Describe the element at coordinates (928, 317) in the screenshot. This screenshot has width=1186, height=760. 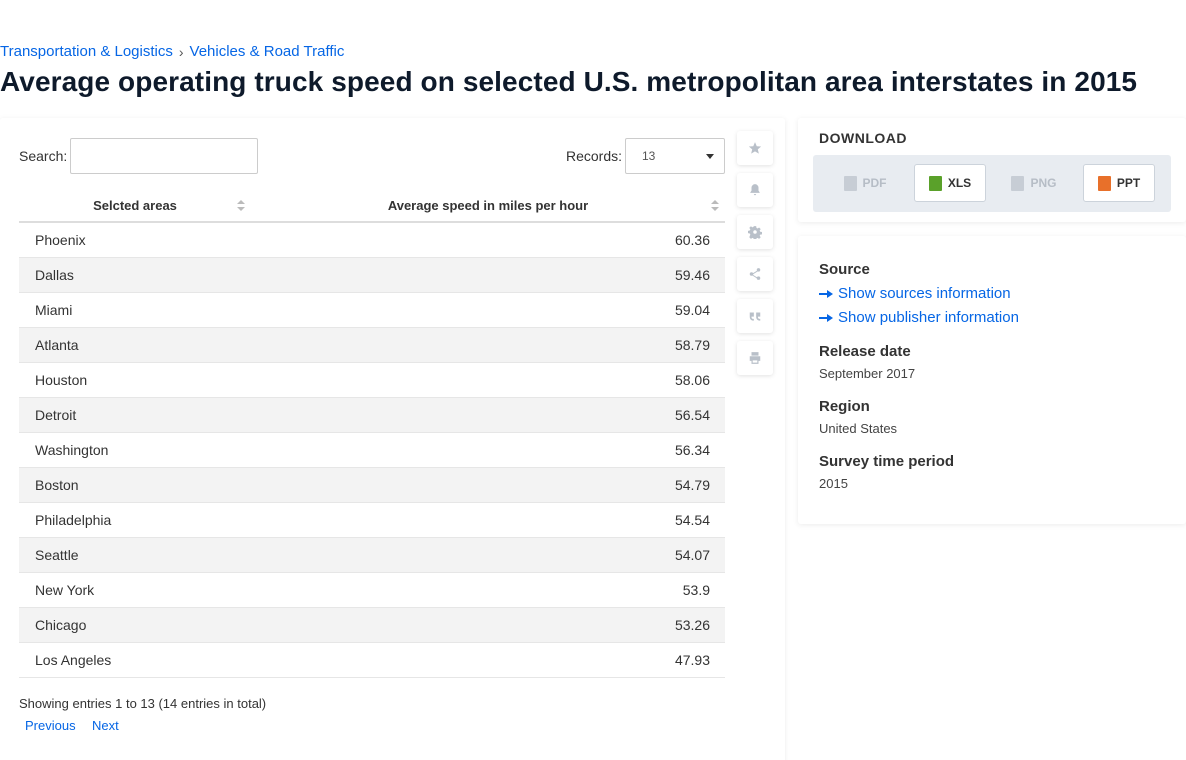
I see `show-publisher-label: Show publisher information` at that location.